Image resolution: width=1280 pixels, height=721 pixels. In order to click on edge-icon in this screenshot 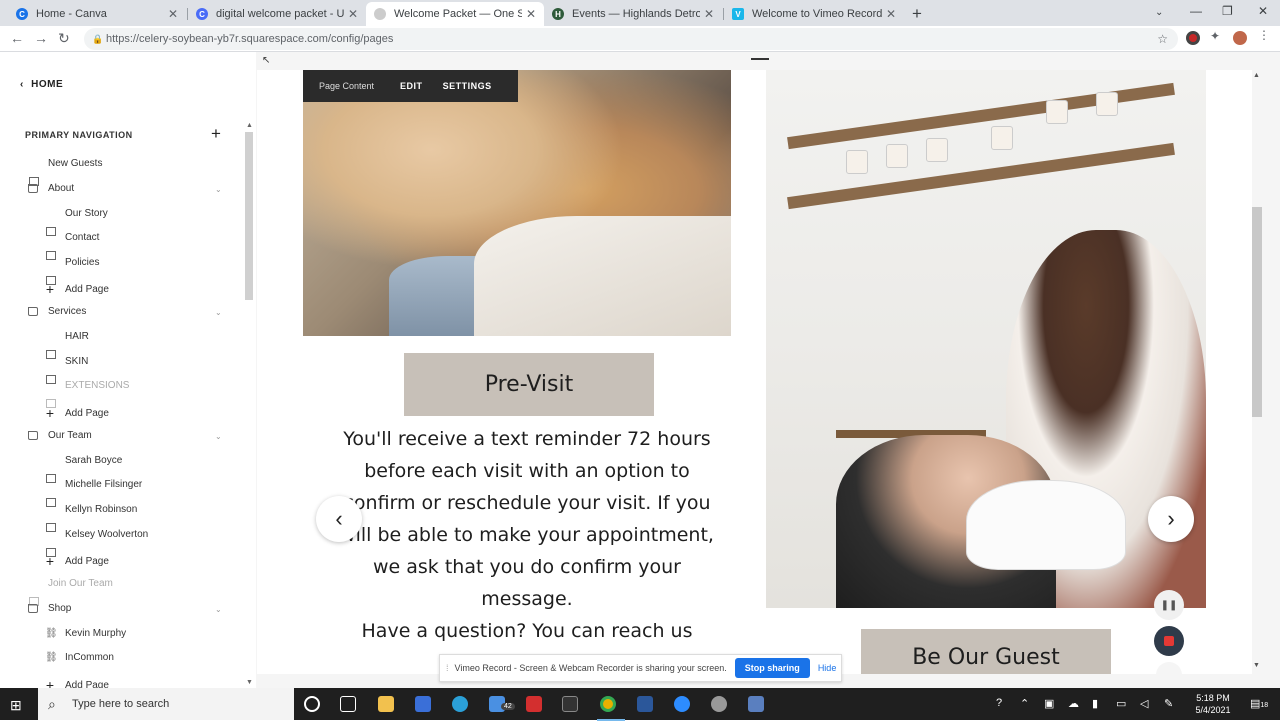, I will do `click(460, 704)`.